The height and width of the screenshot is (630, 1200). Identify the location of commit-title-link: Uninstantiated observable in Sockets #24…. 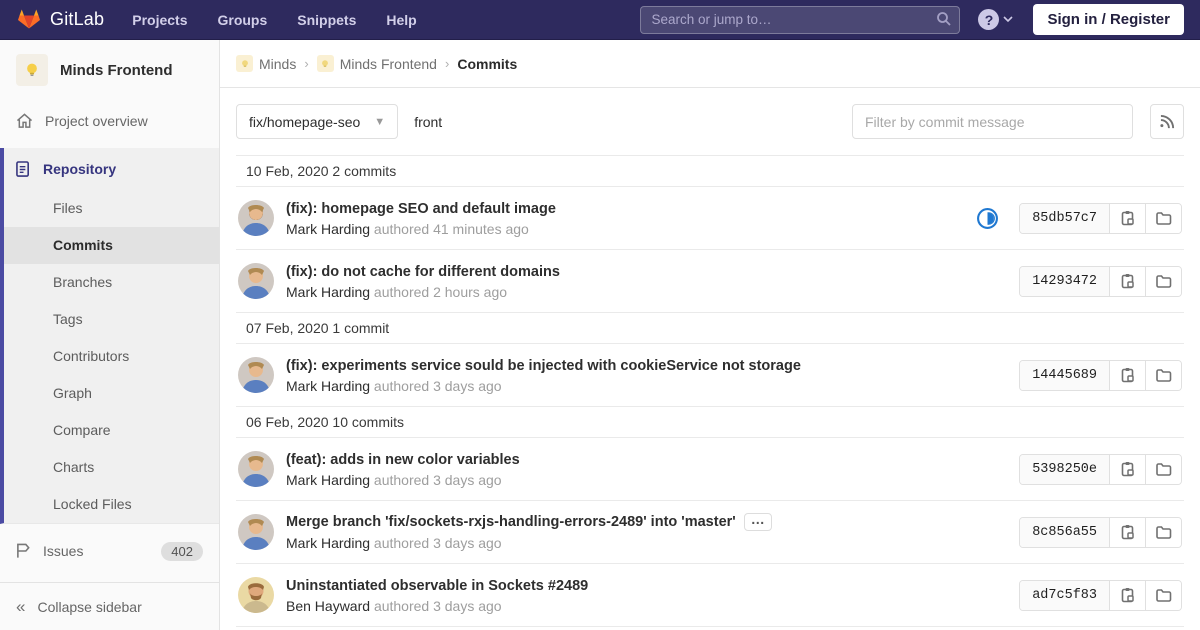
(437, 586).